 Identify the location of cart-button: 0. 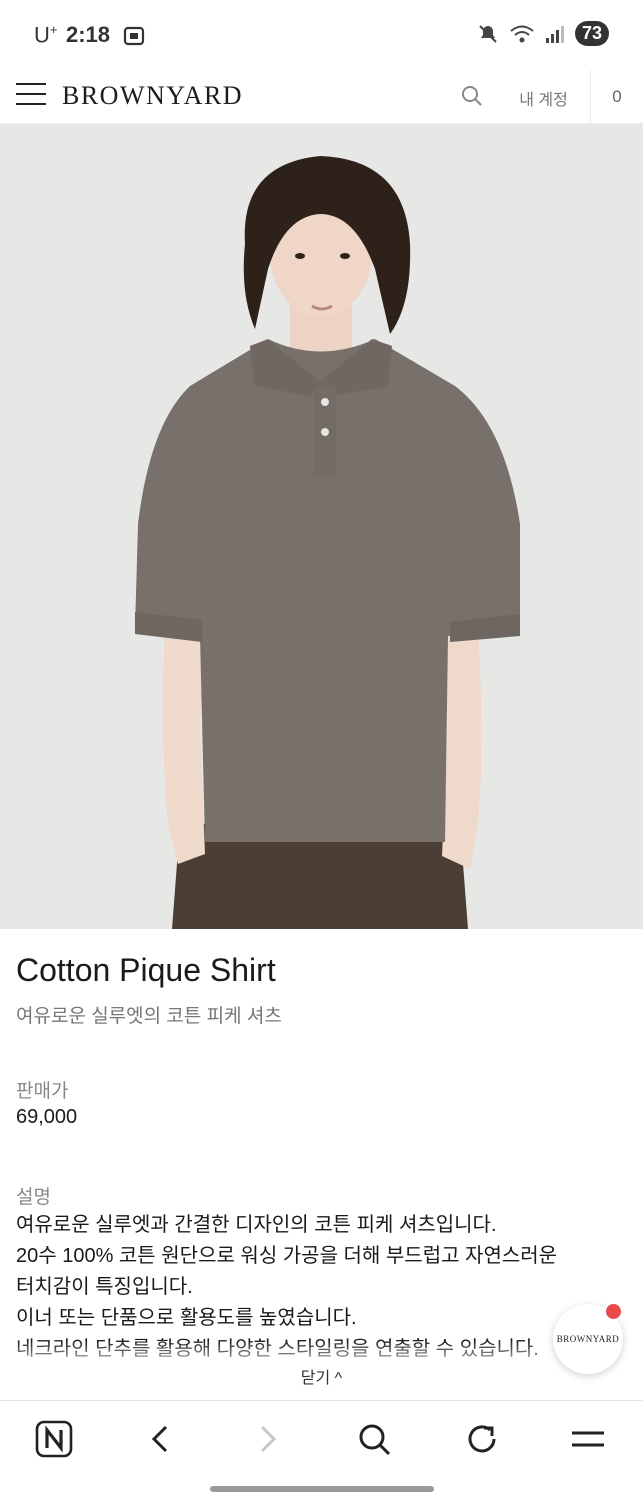
(616, 96).